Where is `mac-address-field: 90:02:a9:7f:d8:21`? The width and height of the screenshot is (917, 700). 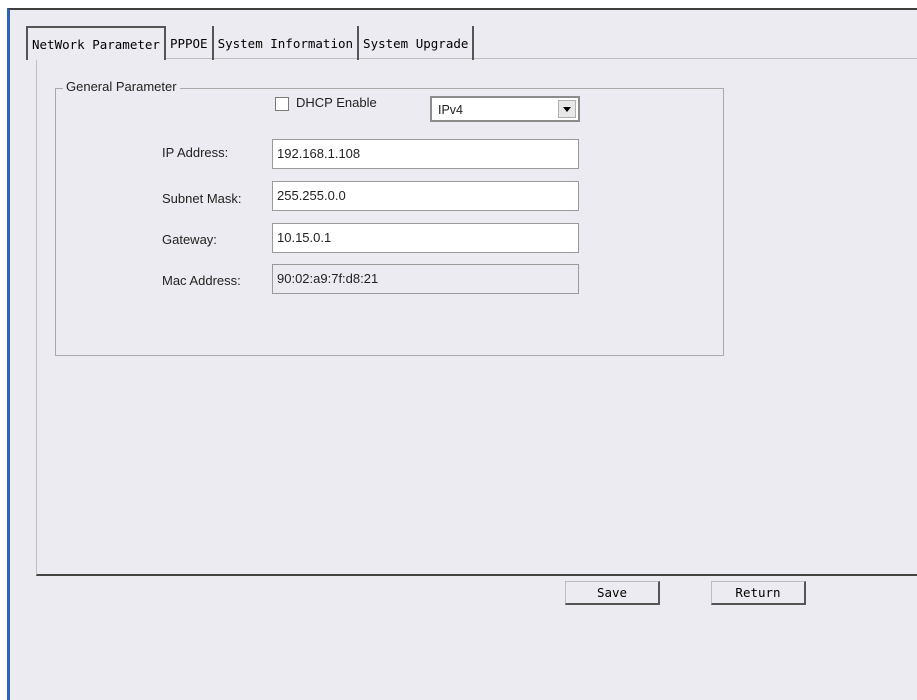
mac-address-field: 90:02:a9:7f:d8:21 is located at coordinates (425, 279).